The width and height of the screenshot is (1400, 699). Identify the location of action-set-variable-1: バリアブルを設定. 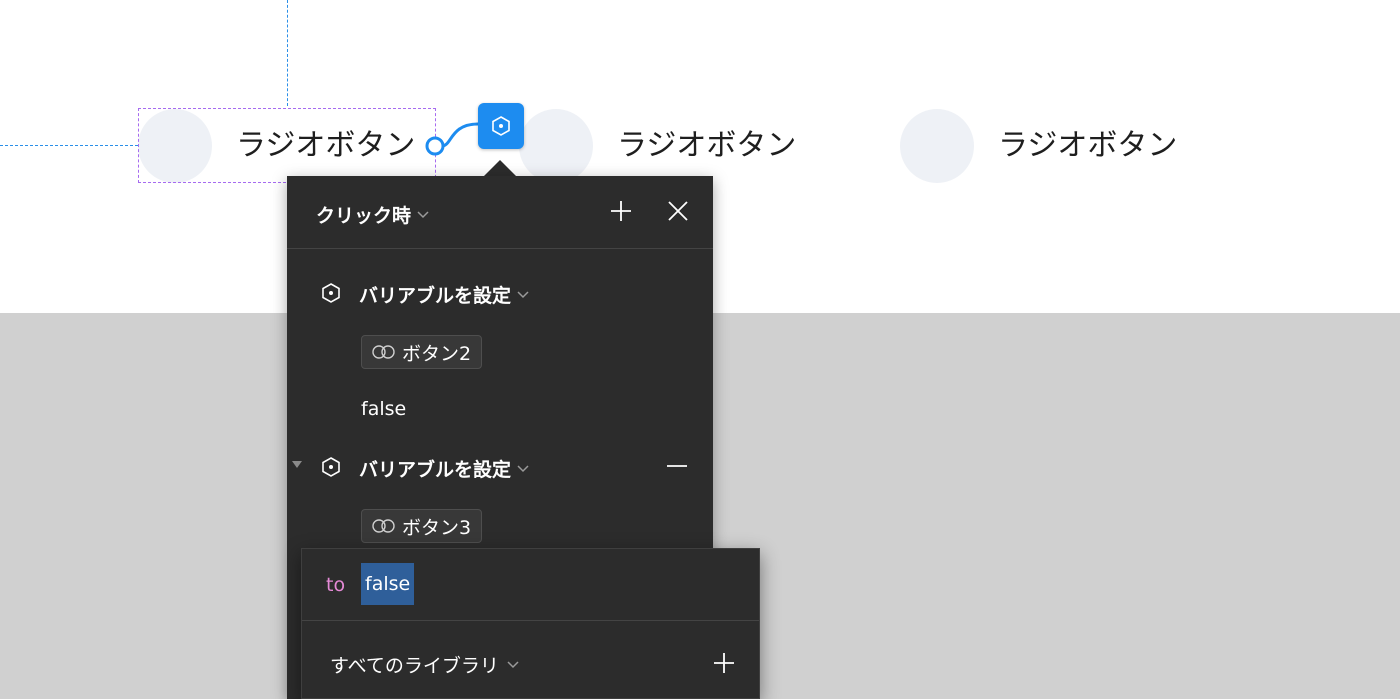
(500, 293).